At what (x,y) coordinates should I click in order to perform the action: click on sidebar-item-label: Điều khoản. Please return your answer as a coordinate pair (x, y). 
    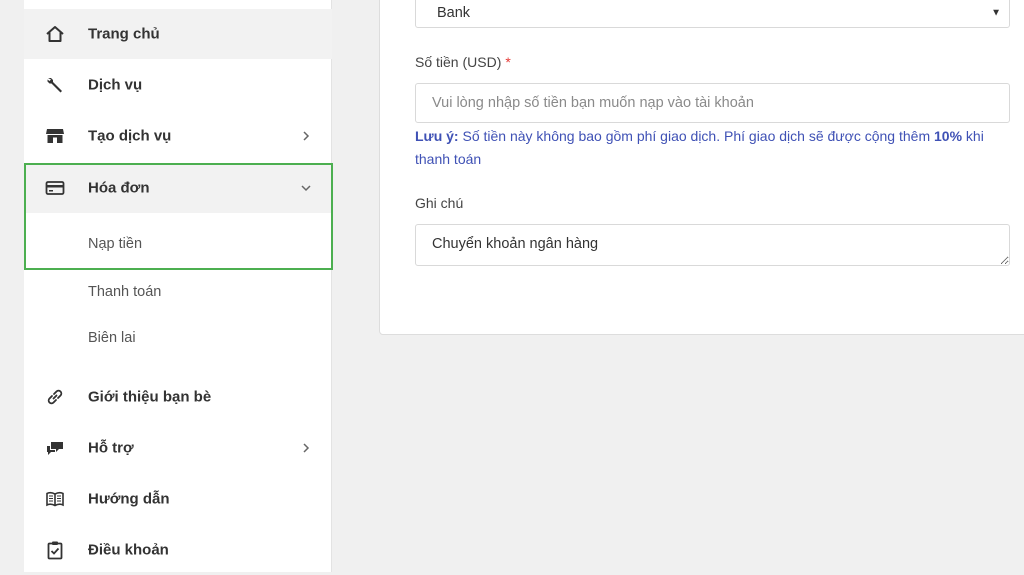
    Looking at the image, I should click on (128, 550).